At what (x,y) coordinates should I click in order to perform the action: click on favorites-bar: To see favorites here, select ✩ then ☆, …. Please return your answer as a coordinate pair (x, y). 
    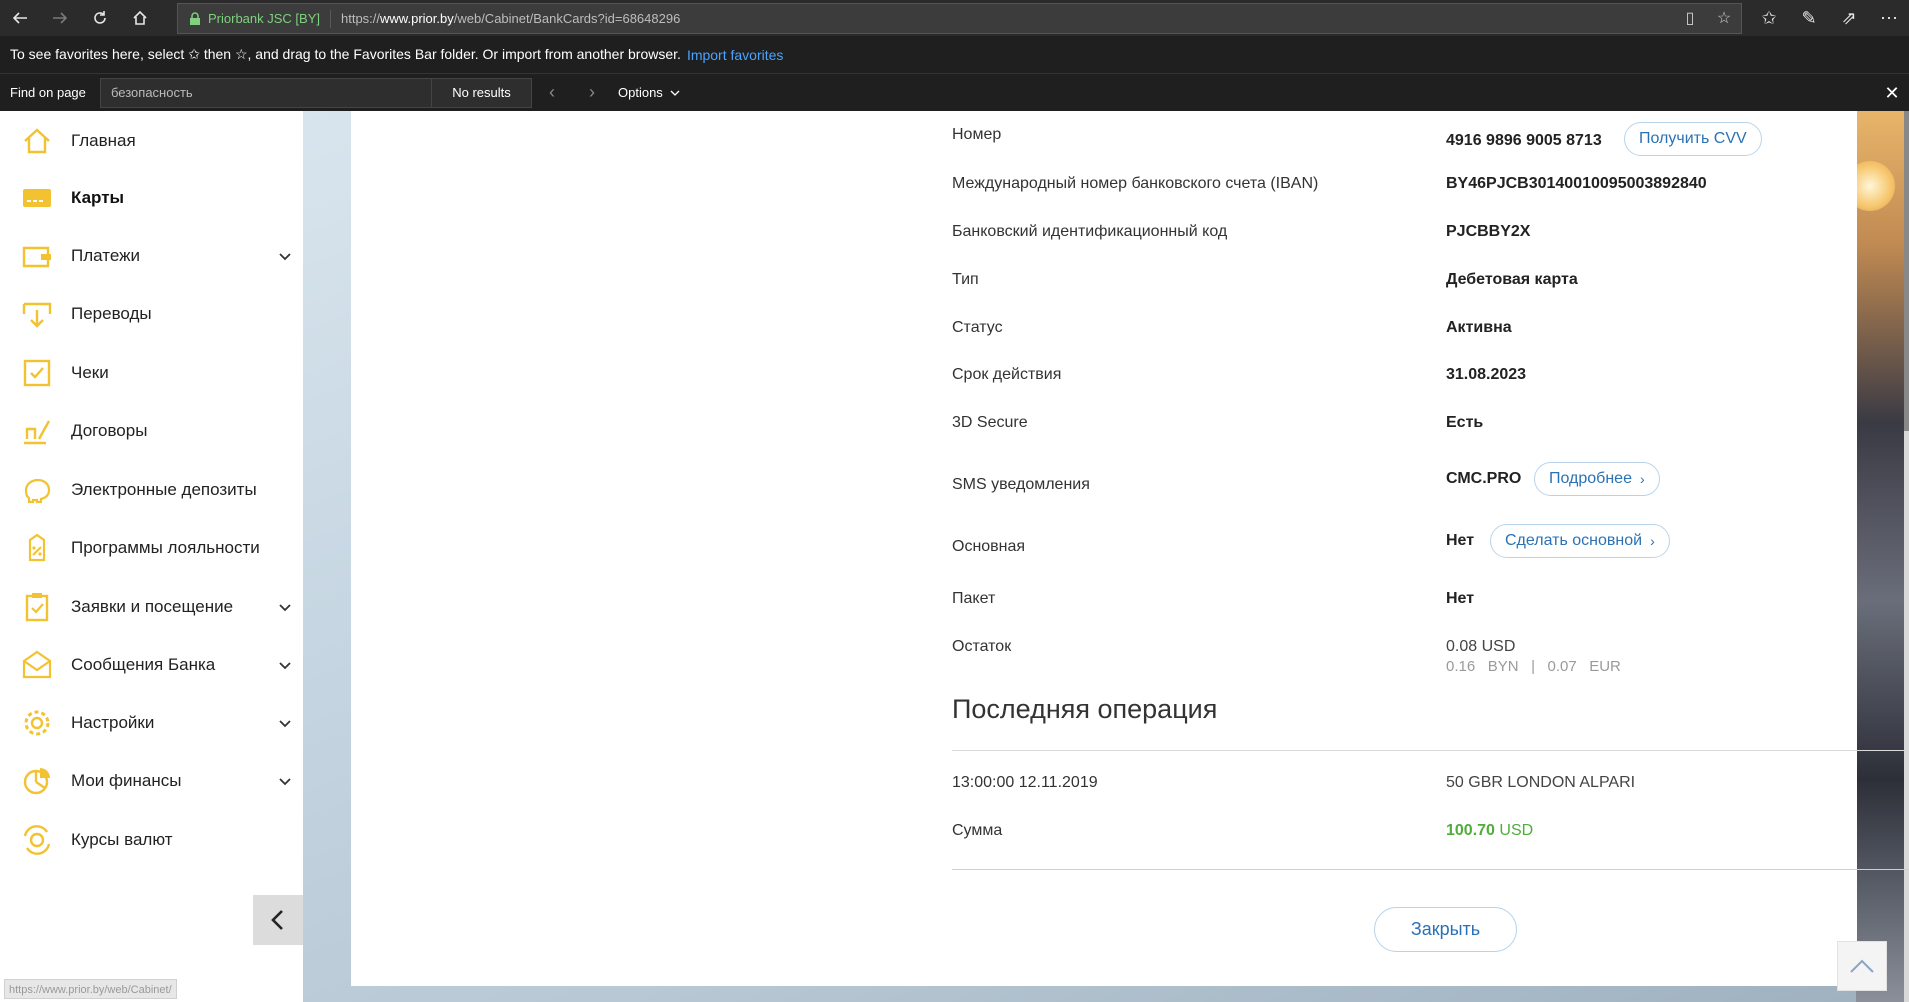
    Looking at the image, I should click on (954, 54).